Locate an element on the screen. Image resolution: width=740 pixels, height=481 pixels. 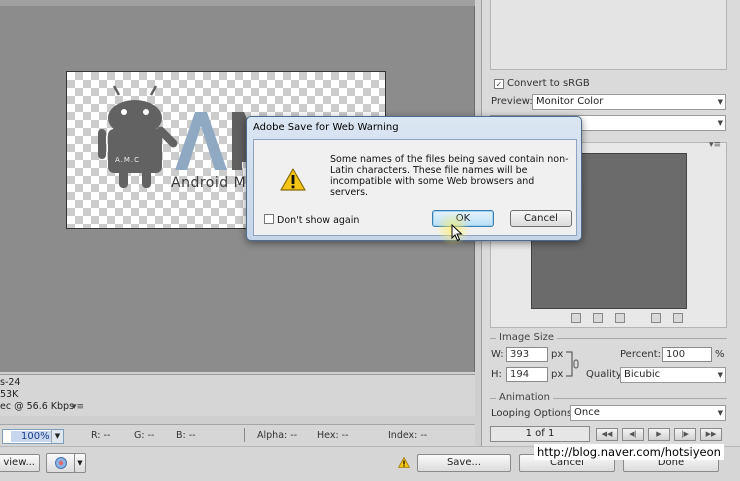
link-icon is located at coordinates (572, 364).